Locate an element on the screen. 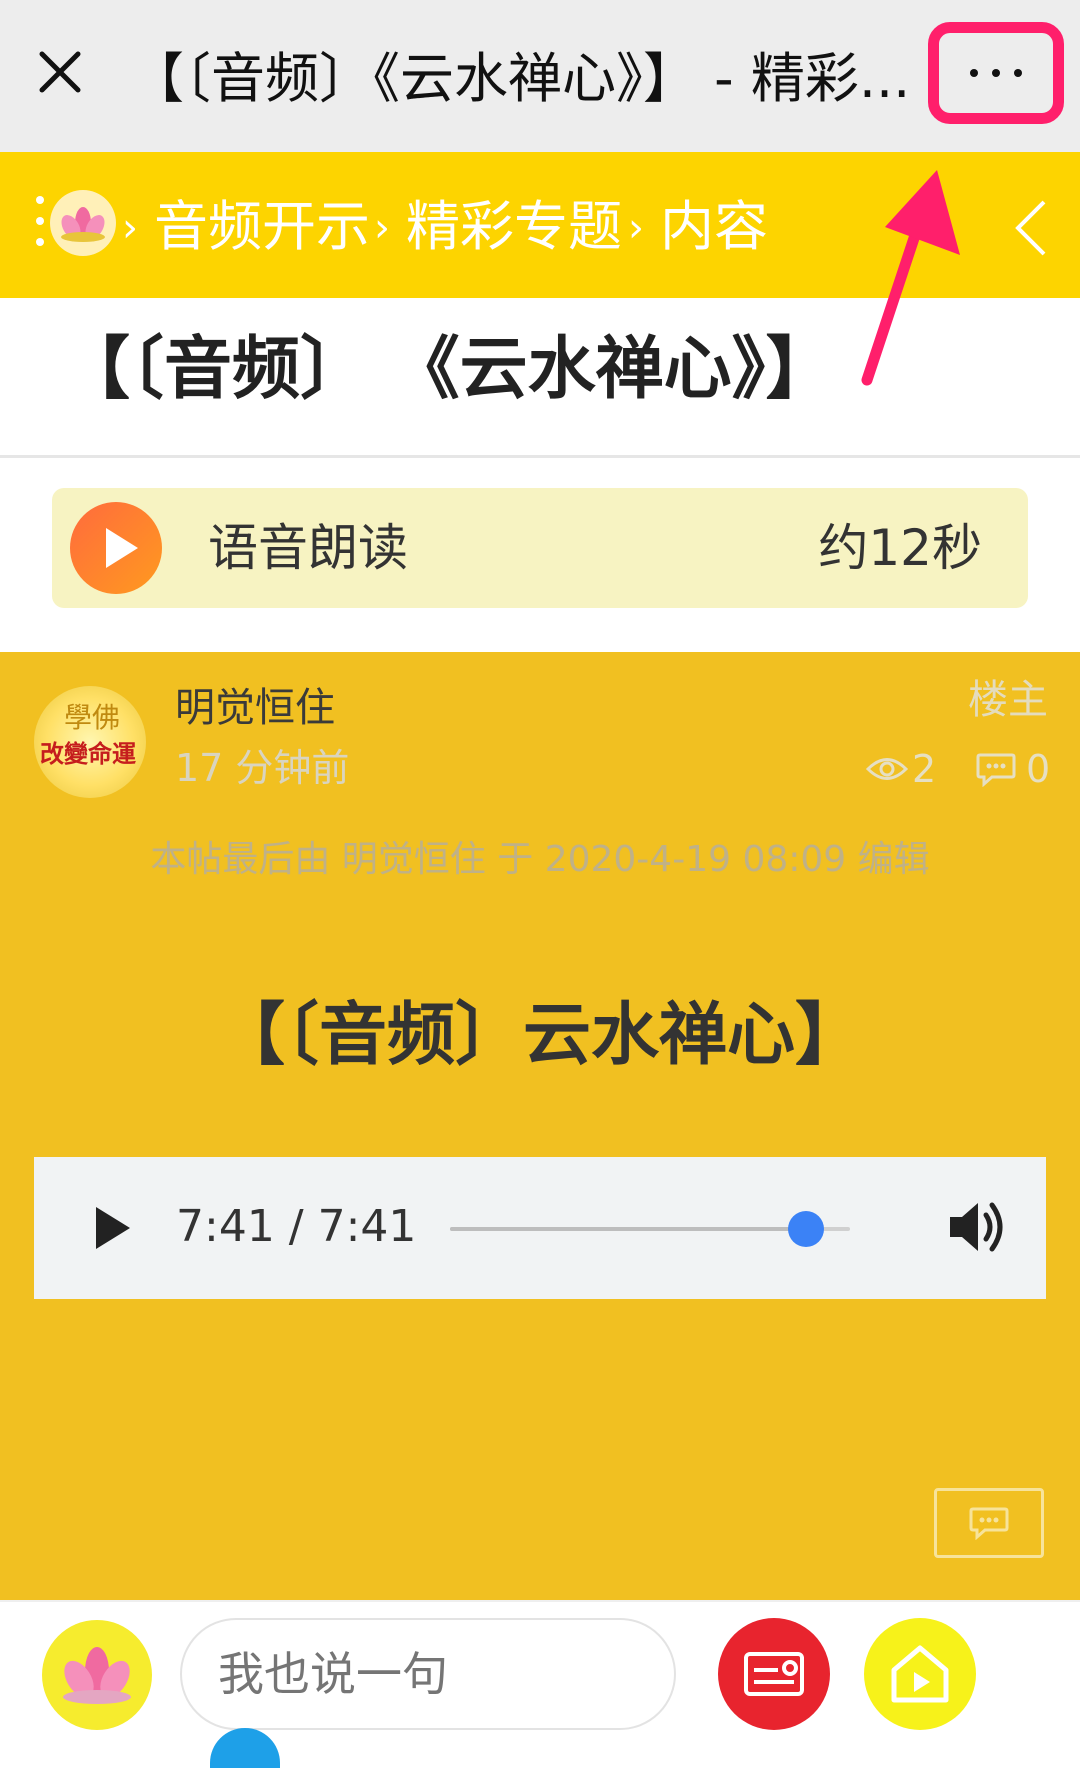  home-video-button is located at coordinates (920, 1674).